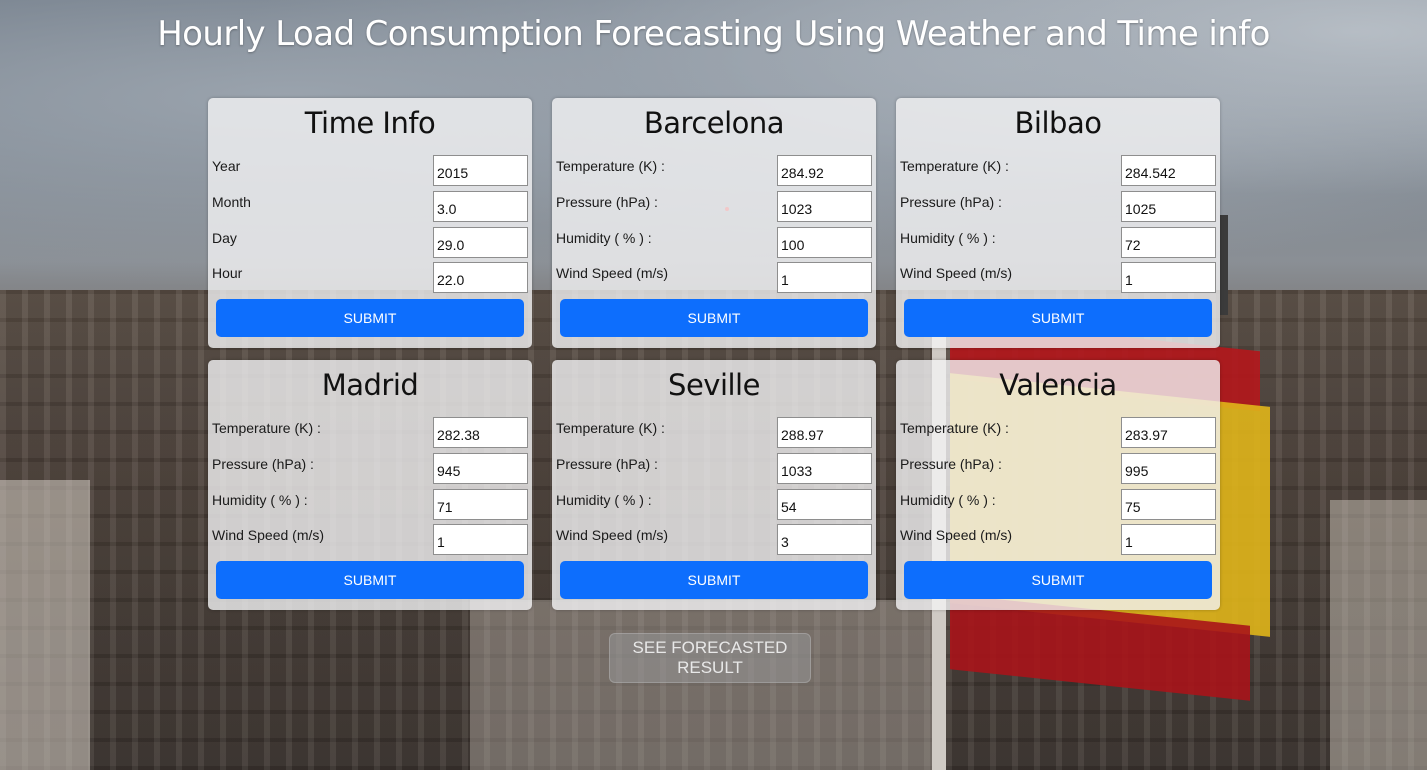 The width and height of the screenshot is (1427, 770). Describe the element at coordinates (714, 385) in the screenshot. I see `card-title: Seville` at that location.